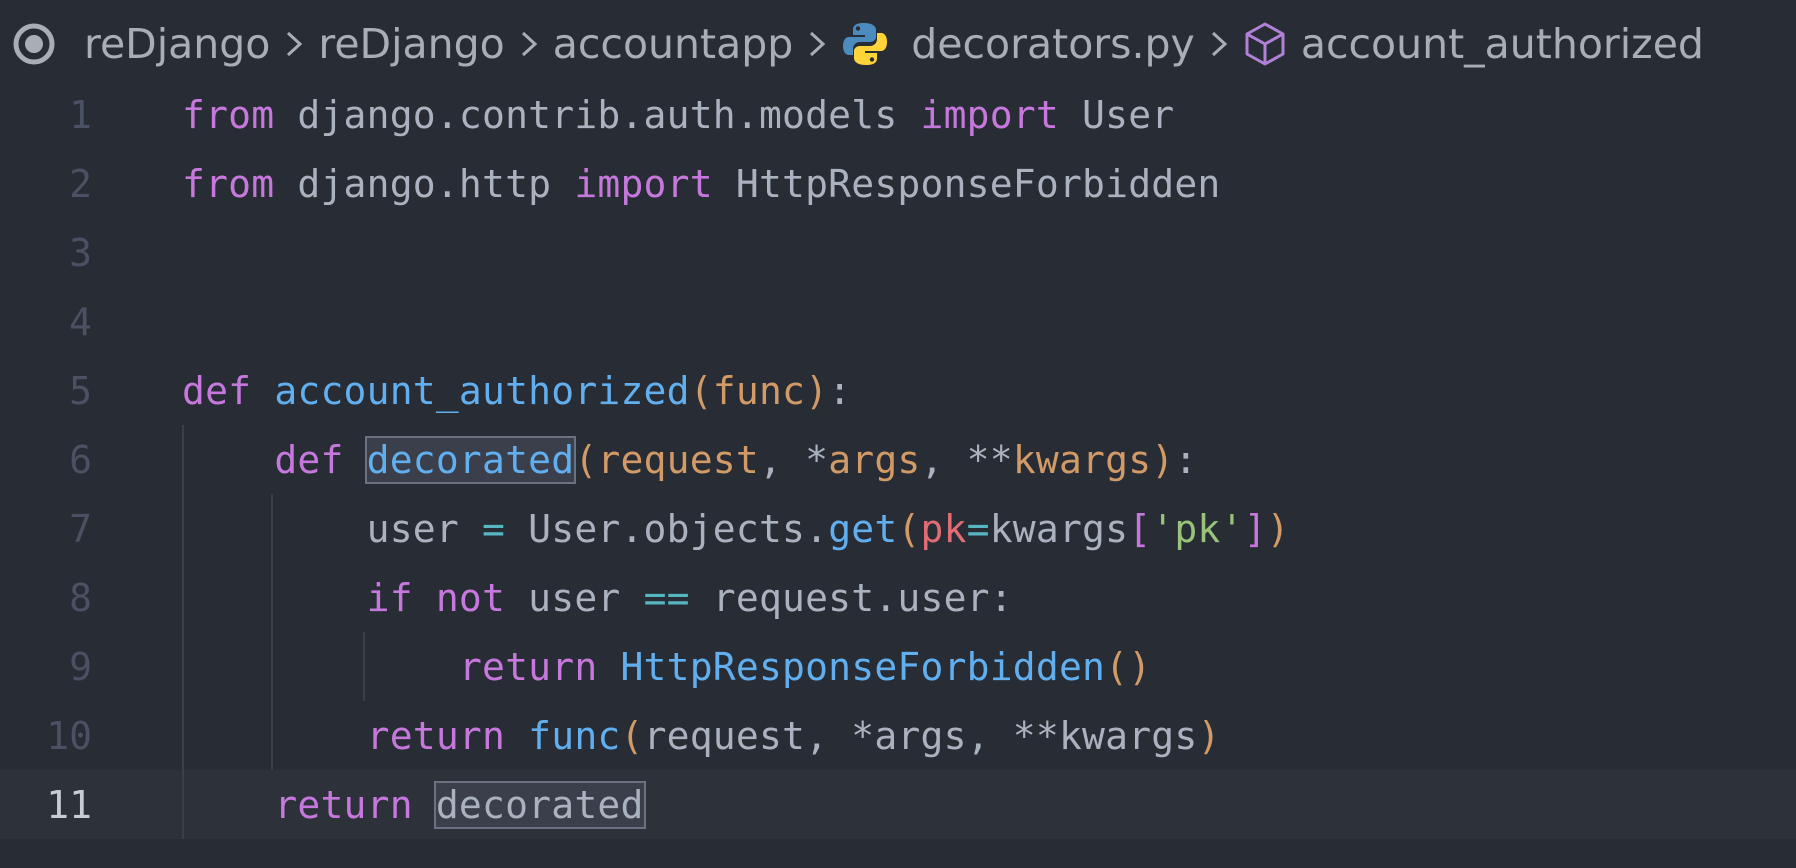 This screenshot has height=868, width=1796. Describe the element at coordinates (80, 183) in the screenshot. I see `line-number: 2` at that location.